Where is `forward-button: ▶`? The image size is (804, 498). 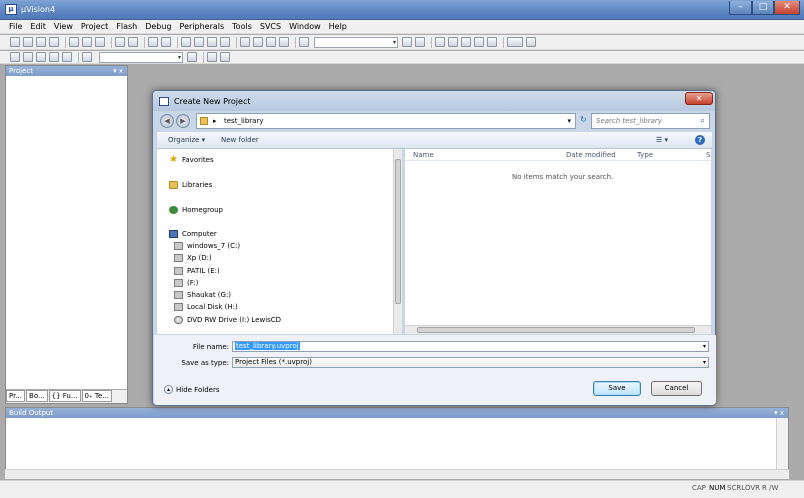 forward-button: ▶ is located at coordinates (183, 121).